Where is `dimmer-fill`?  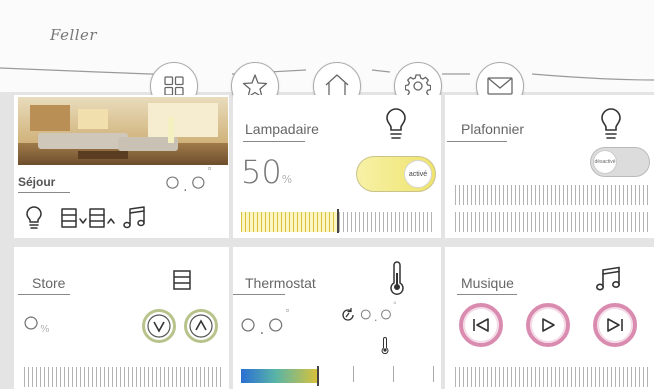
dimmer-fill is located at coordinates (289, 222).